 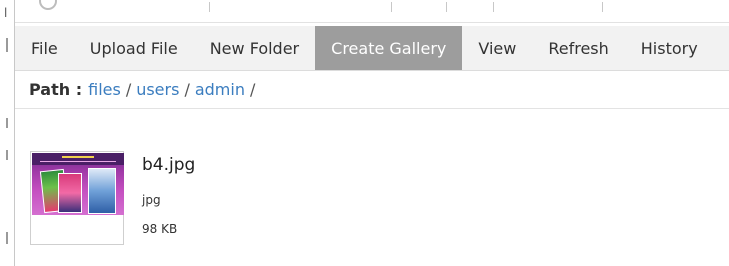 I want to click on breadcrumb-link-users: users, so click(x=157, y=89).